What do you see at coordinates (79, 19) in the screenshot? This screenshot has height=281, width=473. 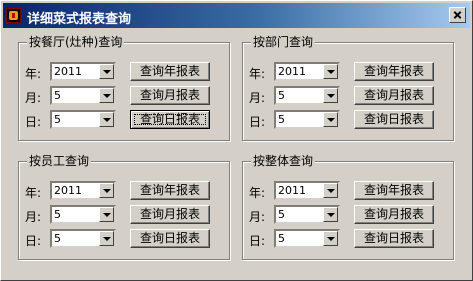 I see `window-title: 详细菜式报表查询` at bounding box center [79, 19].